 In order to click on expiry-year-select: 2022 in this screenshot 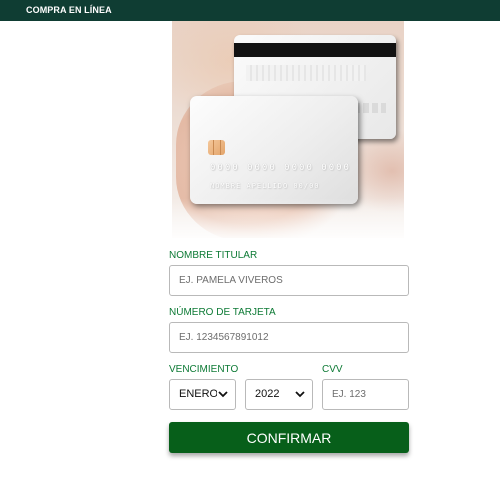, I will do `click(279, 394)`.